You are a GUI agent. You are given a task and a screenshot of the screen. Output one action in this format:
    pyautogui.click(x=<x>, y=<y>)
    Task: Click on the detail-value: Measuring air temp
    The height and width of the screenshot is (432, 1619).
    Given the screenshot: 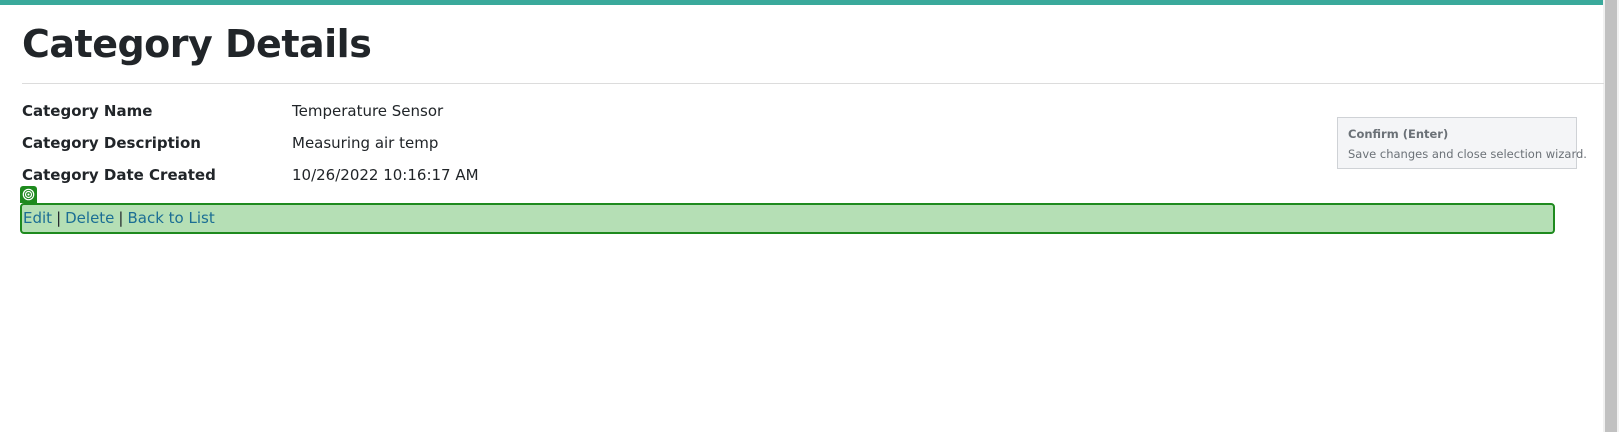 What is the action you would take?
    pyautogui.click(x=365, y=143)
    